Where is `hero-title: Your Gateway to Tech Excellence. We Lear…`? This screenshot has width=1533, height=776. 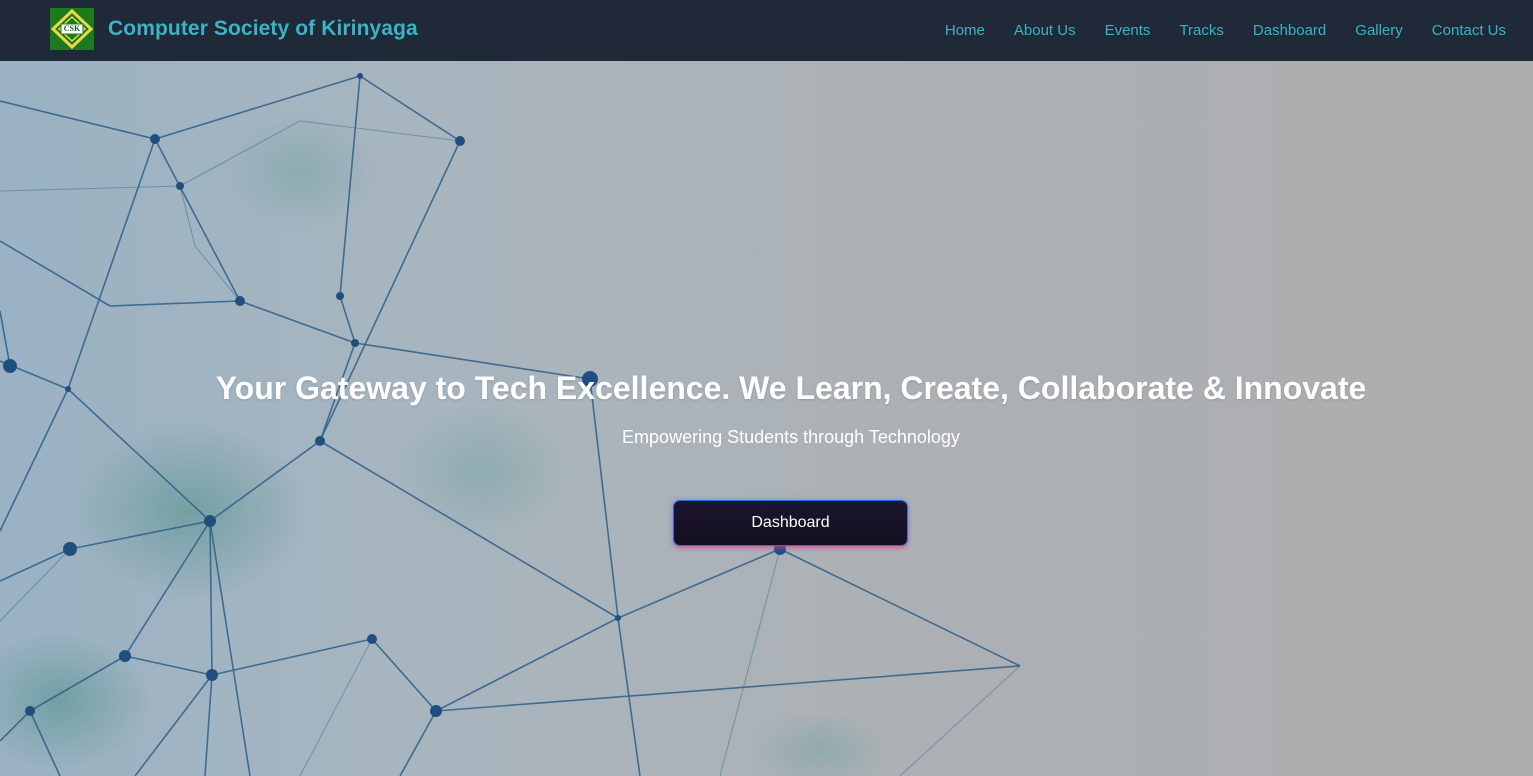
hero-title: Your Gateway to Tech Excellence. We Lear… is located at coordinates (791, 388).